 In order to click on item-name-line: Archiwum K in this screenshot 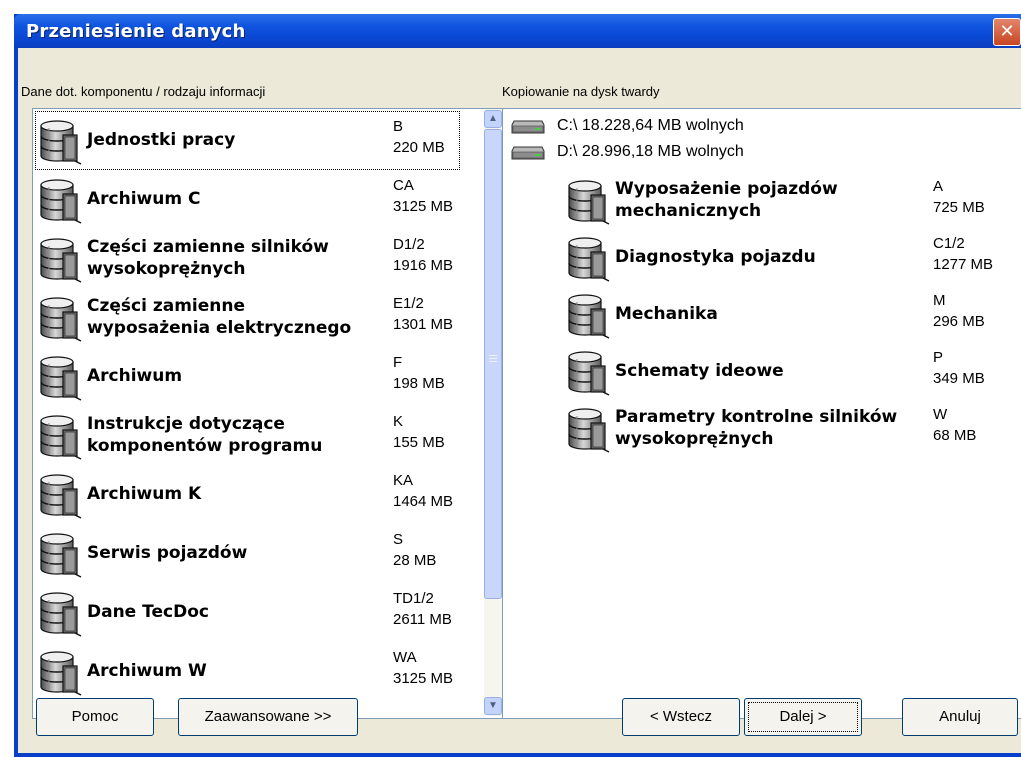, I will do `click(144, 494)`.